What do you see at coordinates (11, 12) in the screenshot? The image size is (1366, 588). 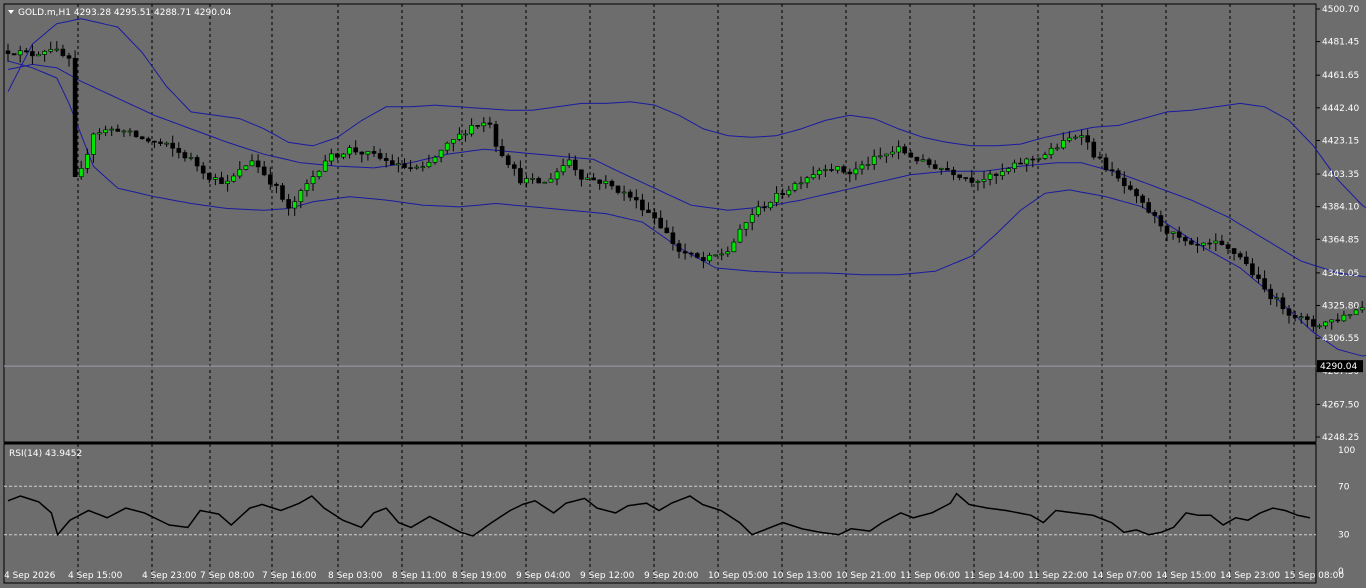 I see `triangle-down-icon` at bounding box center [11, 12].